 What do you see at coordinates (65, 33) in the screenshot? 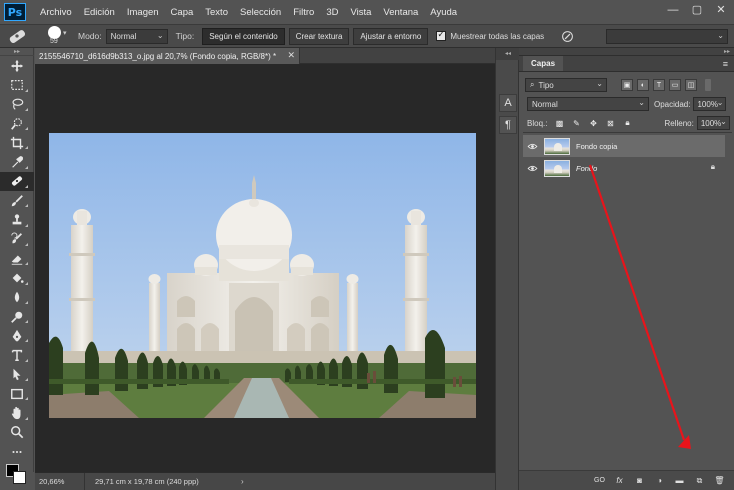
I see `chevron-down-icon: ▾` at bounding box center [65, 33].